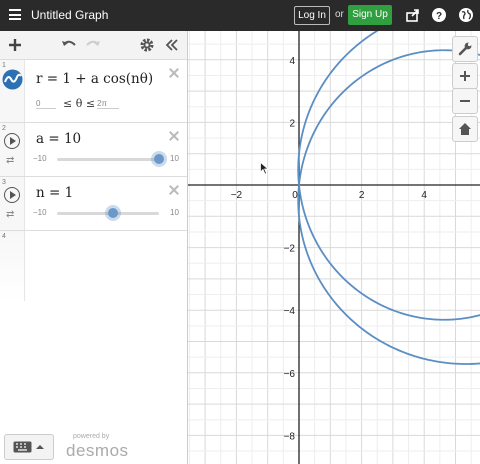  I want to click on expression-toolbar, so click(93, 45).